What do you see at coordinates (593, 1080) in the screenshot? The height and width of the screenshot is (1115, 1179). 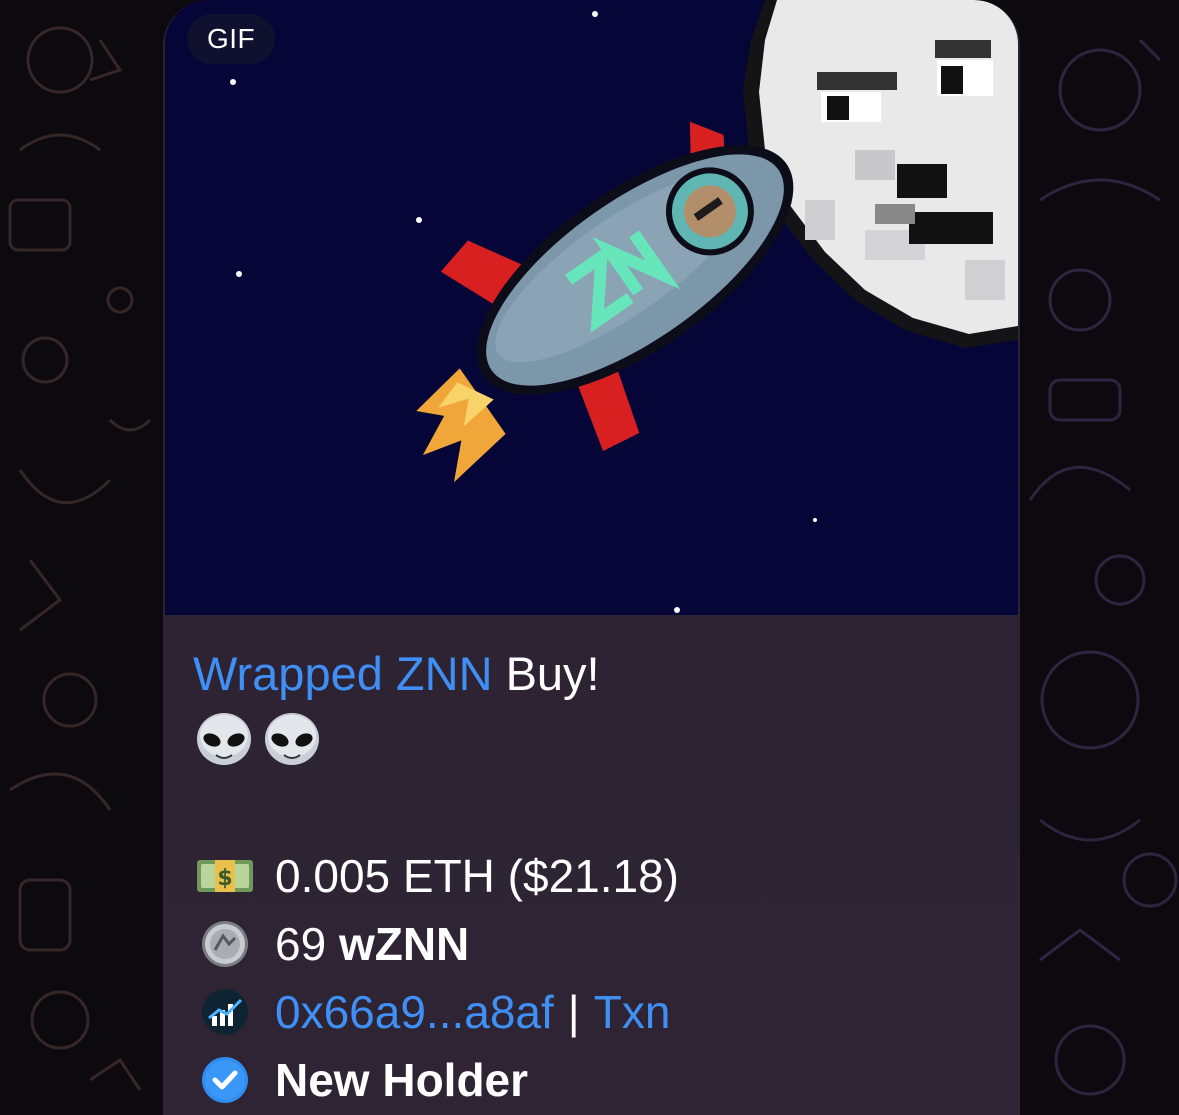 I see `holder-row: New Holder` at bounding box center [593, 1080].